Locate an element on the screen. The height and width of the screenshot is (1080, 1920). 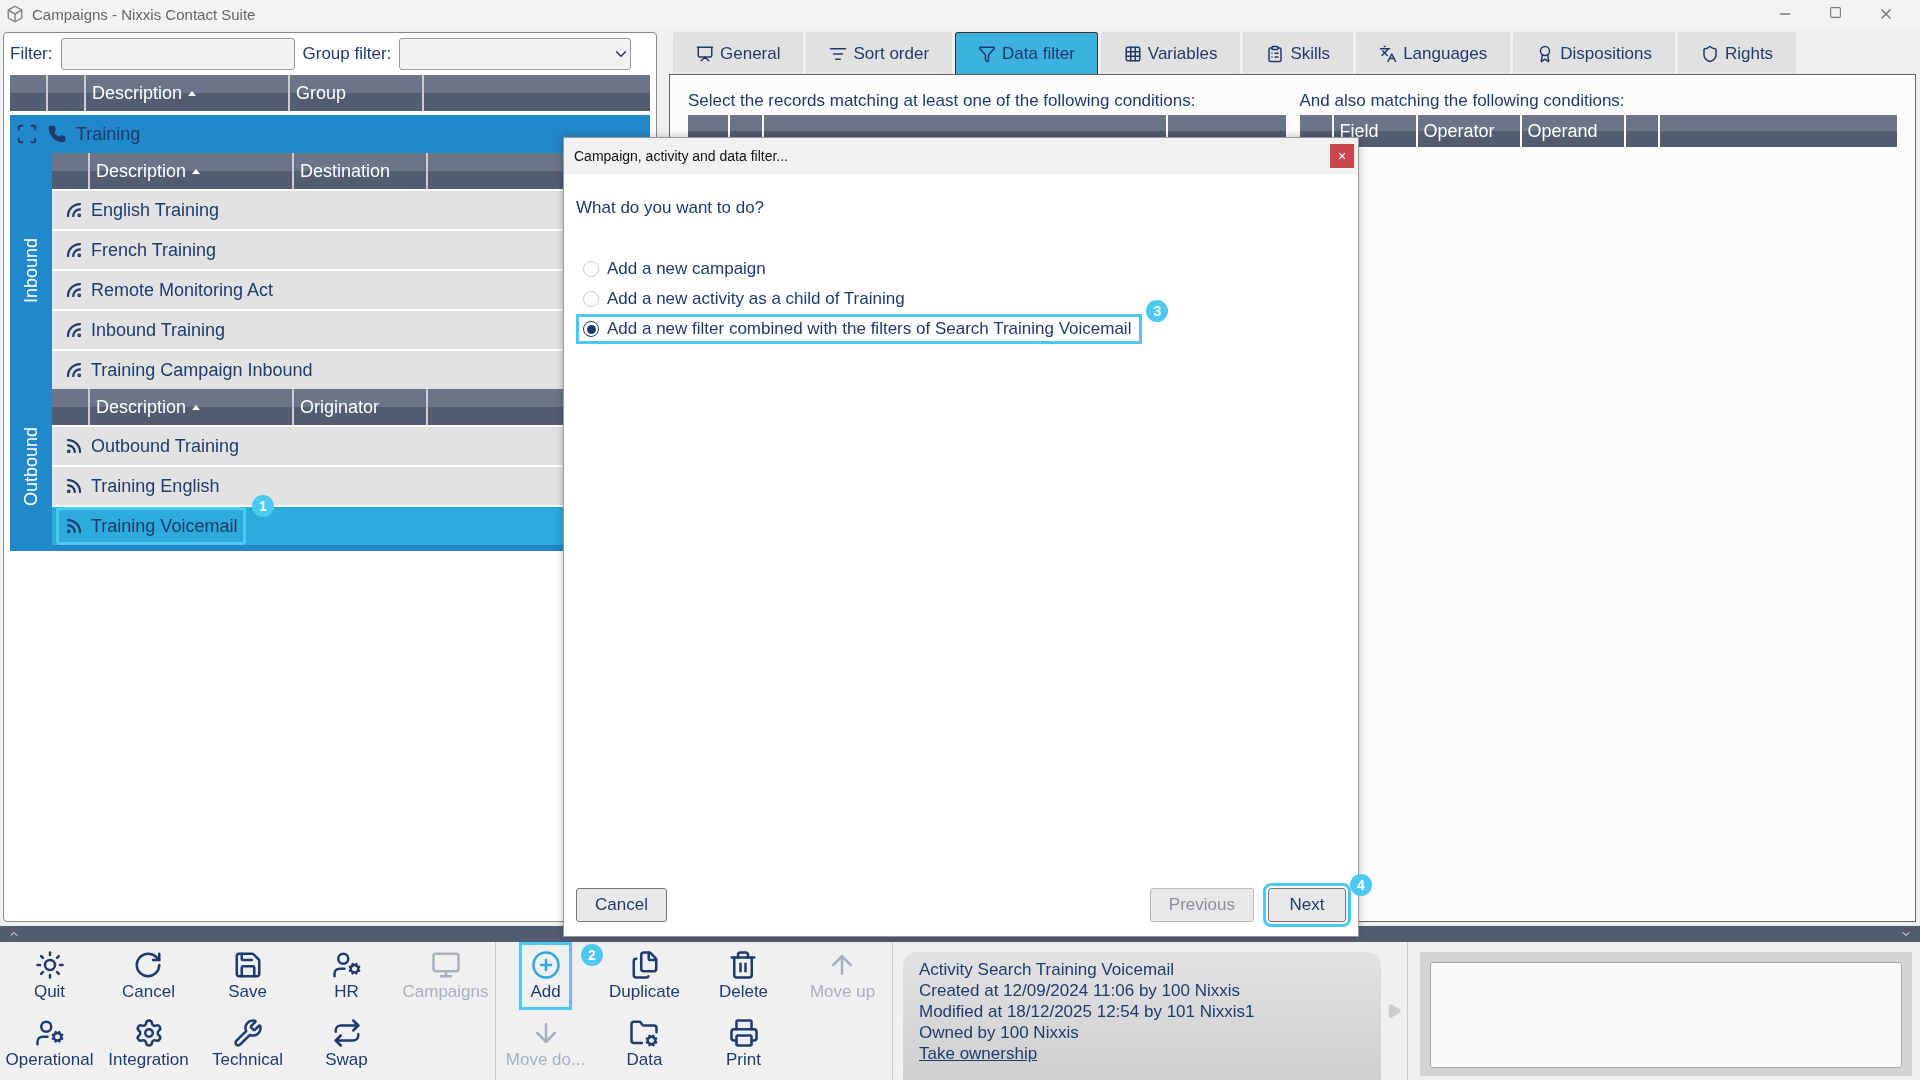
filter-field is located at coordinates (177, 54).